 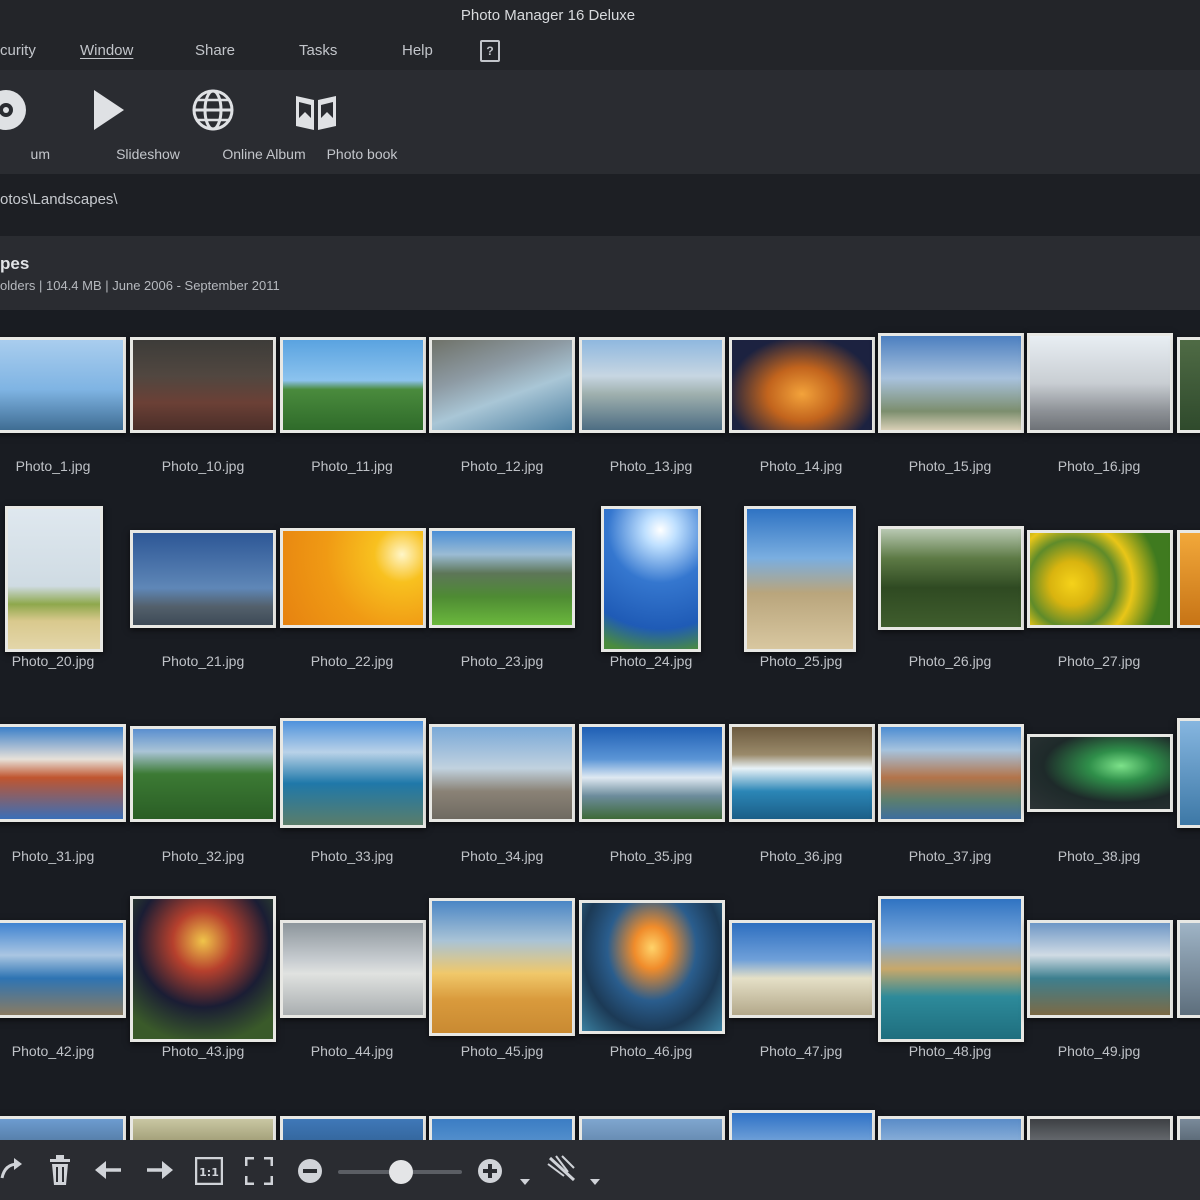 What do you see at coordinates (651, 466) in the screenshot?
I see `photo-caption: Photo_13.jpg` at bounding box center [651, 466].